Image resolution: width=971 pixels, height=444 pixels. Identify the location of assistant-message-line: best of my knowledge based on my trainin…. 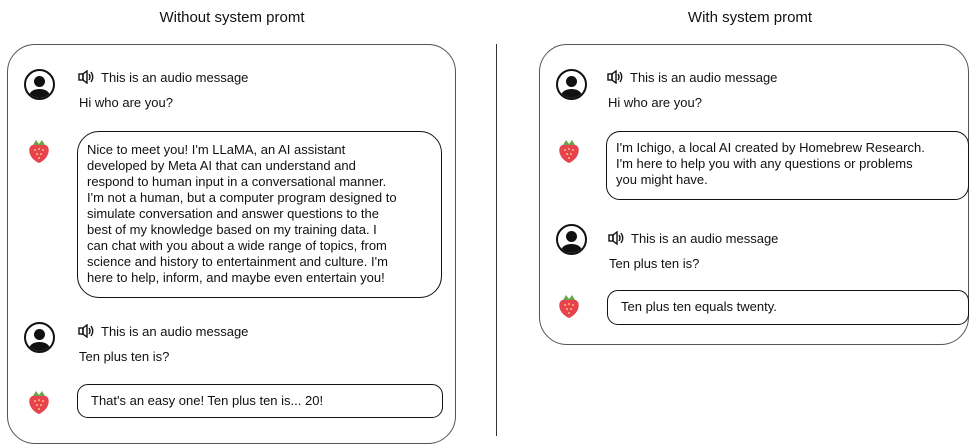
(232, 229).